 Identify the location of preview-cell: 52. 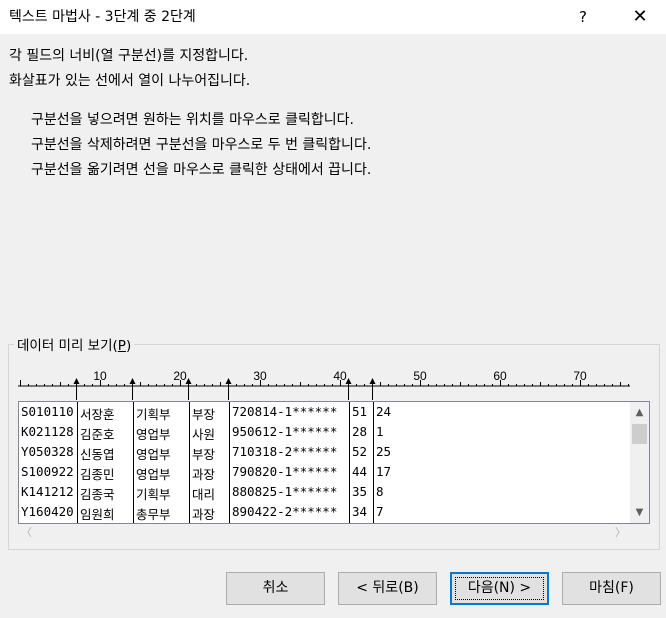
(360, 451).